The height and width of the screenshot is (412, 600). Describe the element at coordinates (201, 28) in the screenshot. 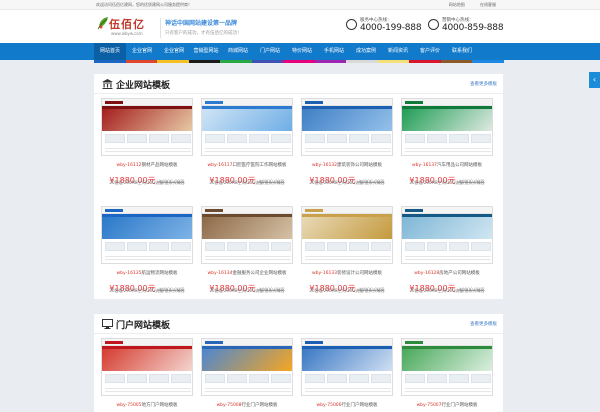

I see `header-slogan: 神话中国网站建设第一品牌 只有客户的成功，才有伍佰亿的成功！` at that location.